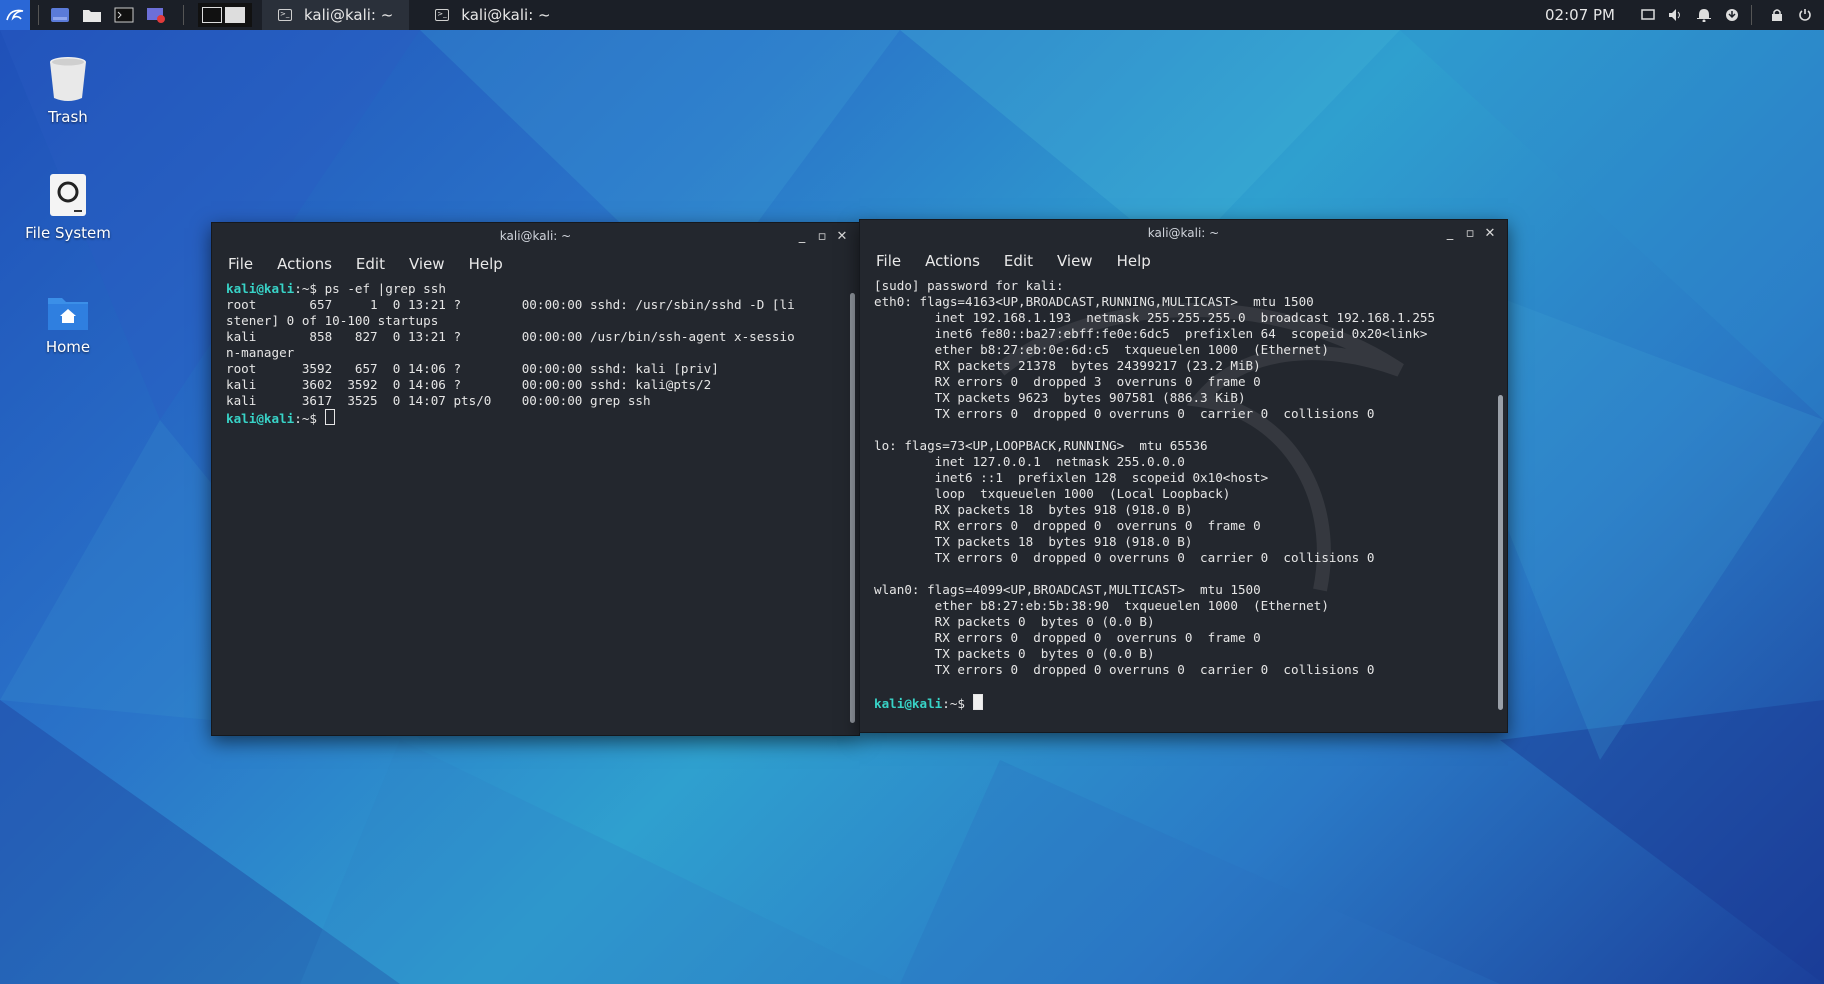  I want to click on menu-bar: File Actions Edit View Help, so click(535, 264).